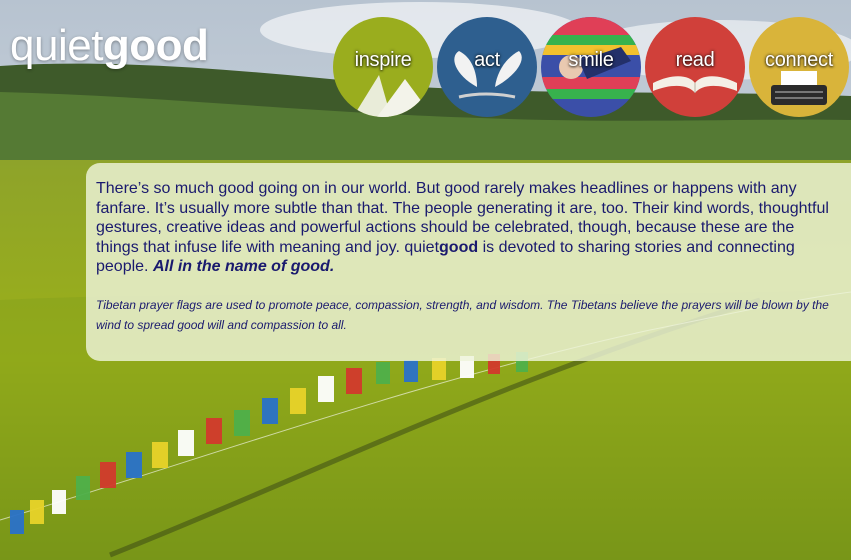 This screenshot has width=851, height=560. Describe the element at coordinates (459, 247) in the screenshot. I see `intro-brand-bold: good` at that location.